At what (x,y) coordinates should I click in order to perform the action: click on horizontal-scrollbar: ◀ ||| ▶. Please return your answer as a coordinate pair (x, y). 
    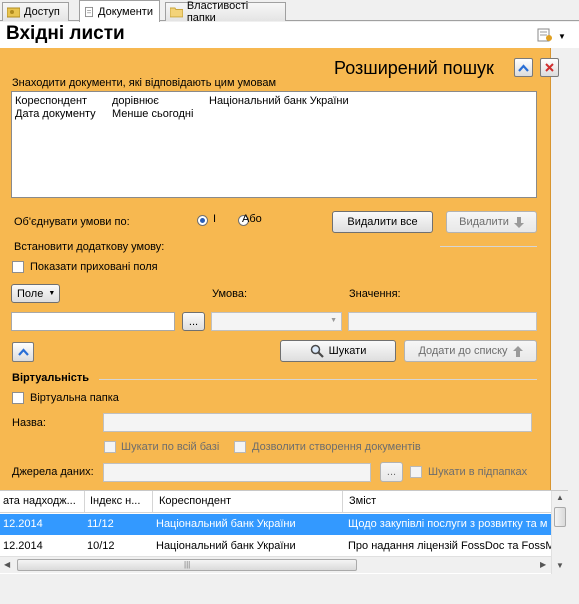
    Looking at the image, I should click on (275, 564).